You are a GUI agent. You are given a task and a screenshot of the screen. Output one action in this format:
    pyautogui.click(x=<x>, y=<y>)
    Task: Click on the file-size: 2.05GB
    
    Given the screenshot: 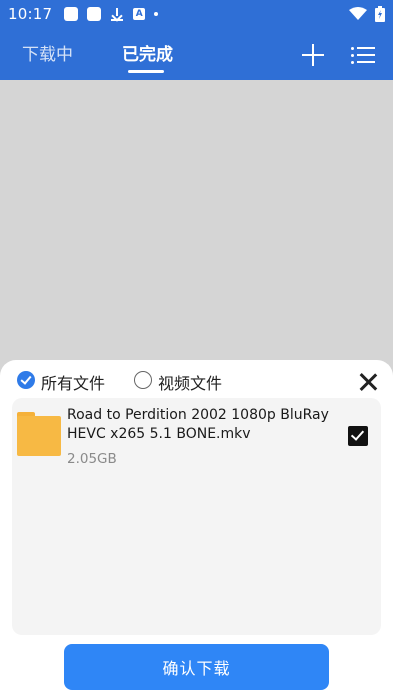 What is the action you would take?
    pyautogui.click(x=92, y=459)
    